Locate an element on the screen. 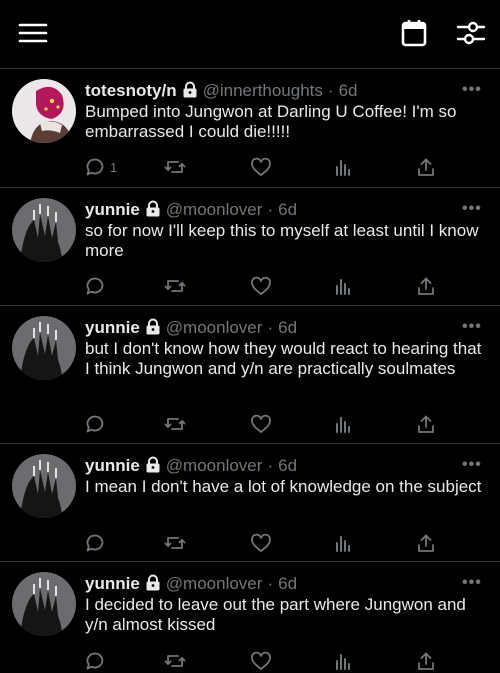 The image size is (500, 673). display-name: totesnoty/n is located at coordinates (131, 90).